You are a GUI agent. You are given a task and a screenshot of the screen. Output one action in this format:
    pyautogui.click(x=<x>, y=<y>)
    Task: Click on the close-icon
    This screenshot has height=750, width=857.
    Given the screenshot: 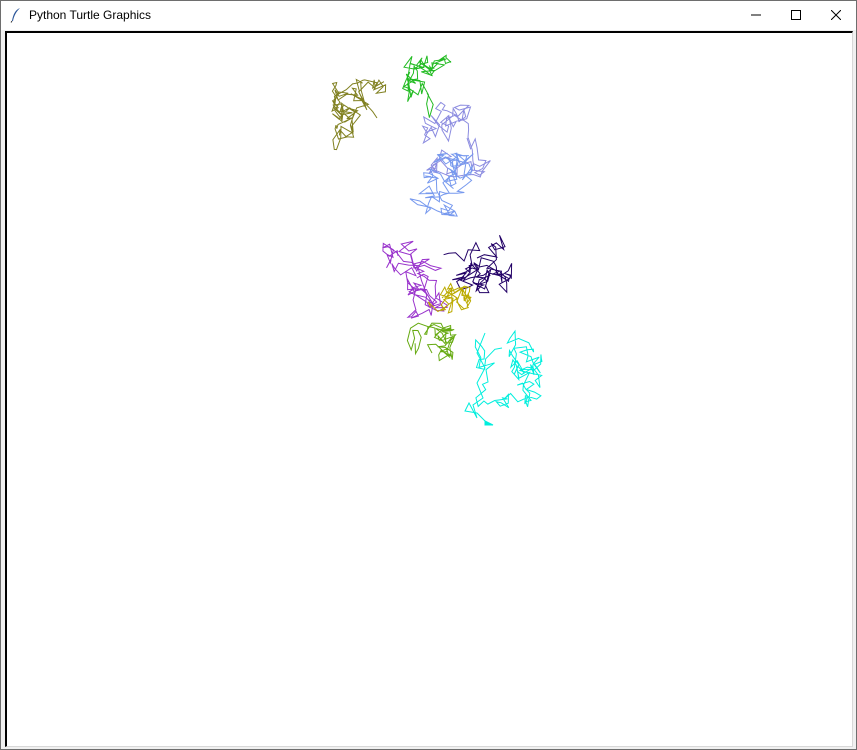 What is the action you would take?
    pyautogui.click(x=836, y=15)
    